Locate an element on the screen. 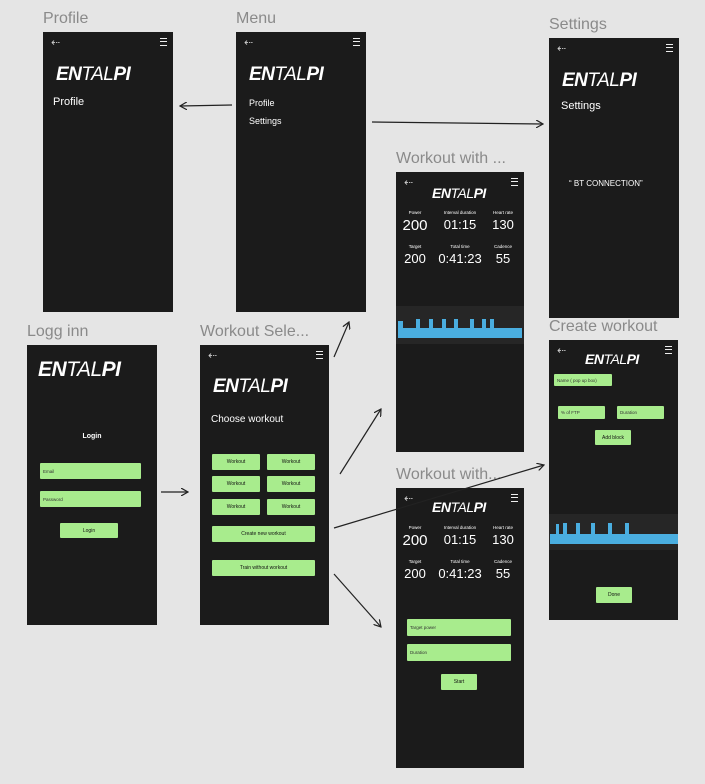 The image size is (705, 784). arrow-menu-to-profile is located at coordinates (206, 105).